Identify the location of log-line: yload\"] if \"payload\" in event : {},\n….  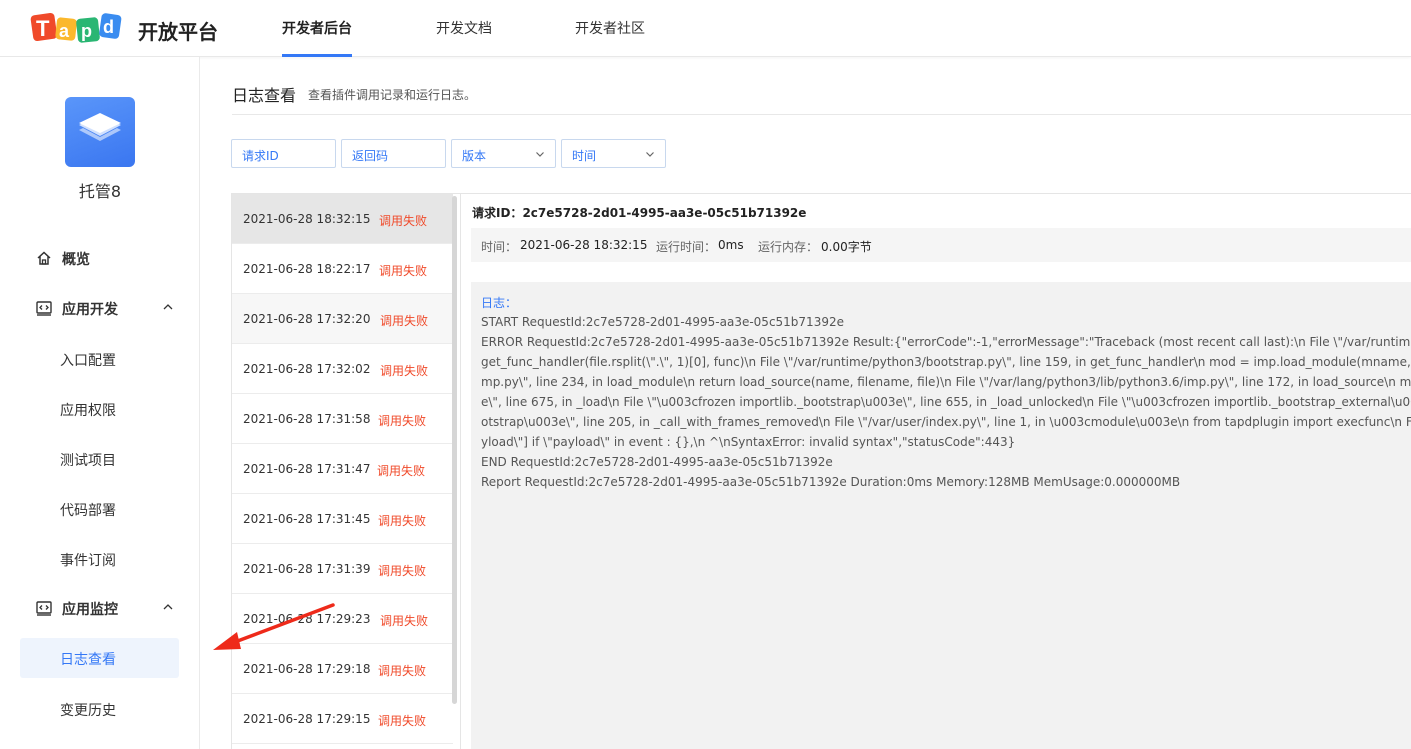
(748, 442).